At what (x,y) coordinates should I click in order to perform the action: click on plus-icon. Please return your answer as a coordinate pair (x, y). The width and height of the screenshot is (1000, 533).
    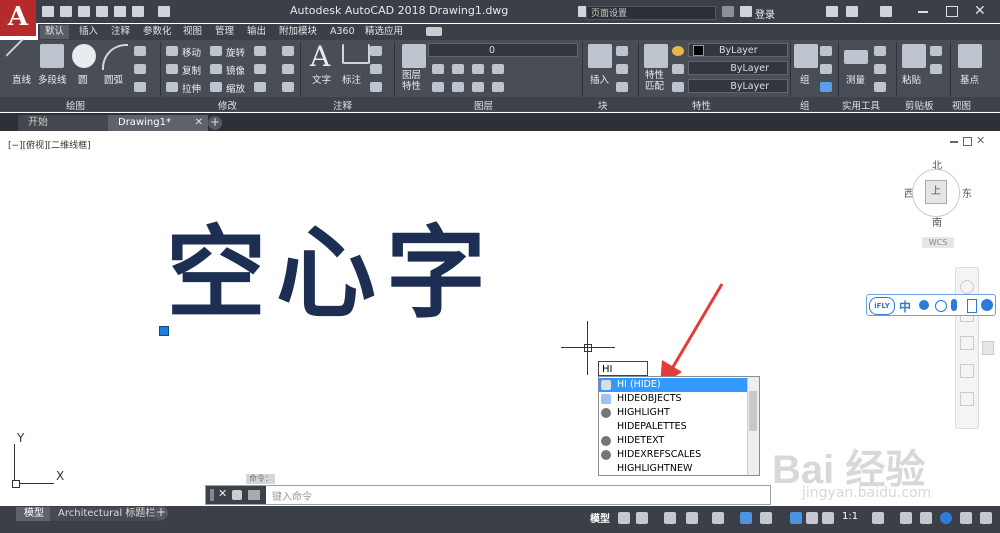
    Looking at the image, I should click on (906, 518).